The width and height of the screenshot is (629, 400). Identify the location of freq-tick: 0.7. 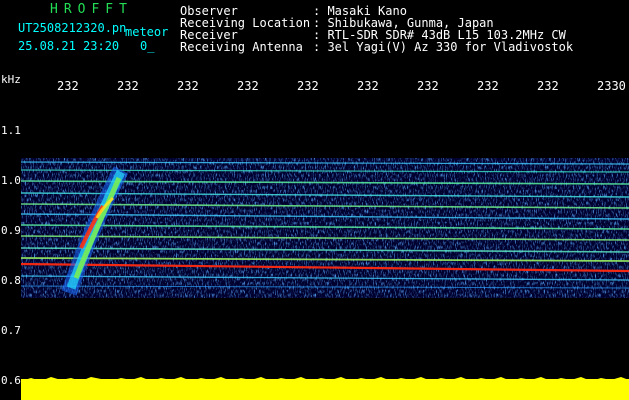
(11, 330).